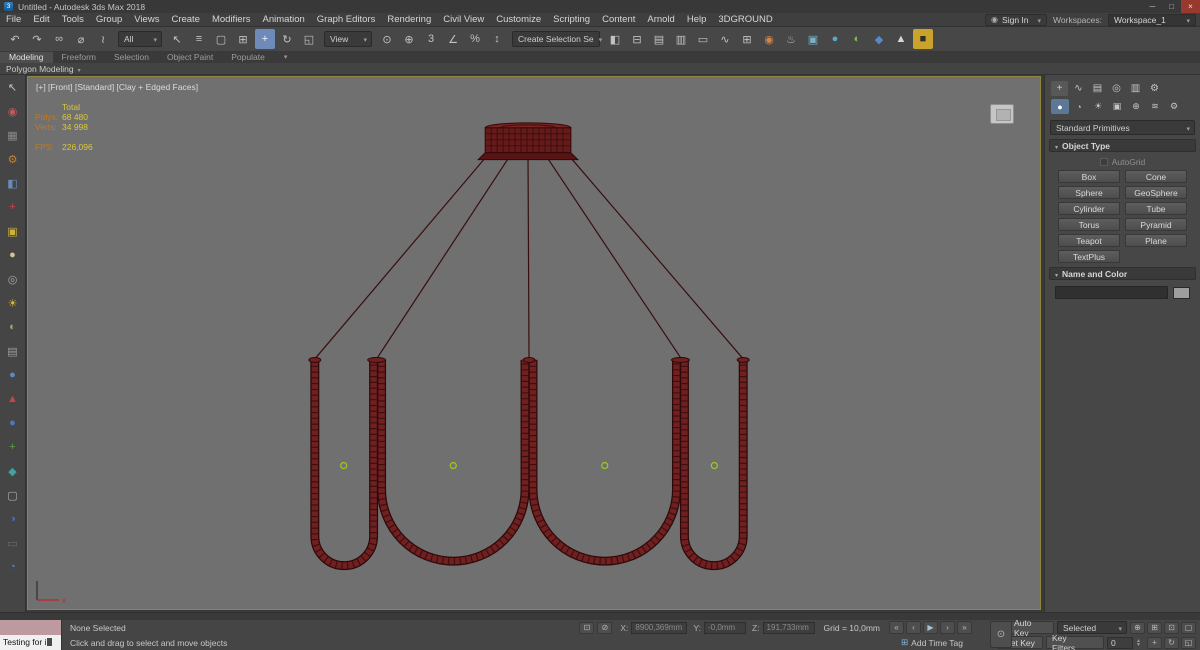 The height and width of the screenshot is (650, 1200). I want to click on clock-tool-icon: ◔, so click(13, 567).